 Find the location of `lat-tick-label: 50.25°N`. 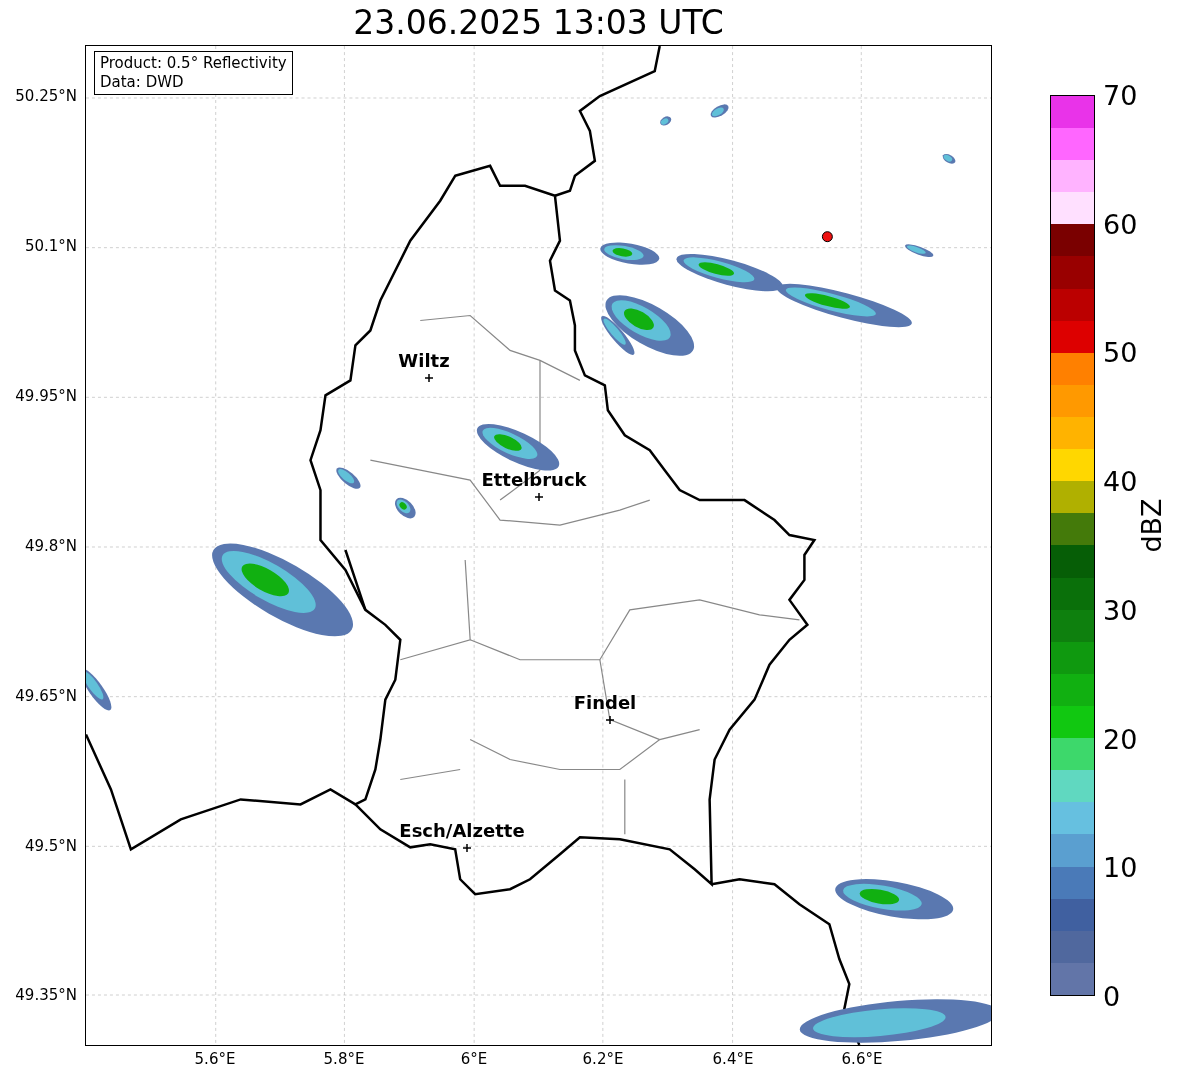

lat-tick-label: 50.25°N is located at coordinates (46, 96).